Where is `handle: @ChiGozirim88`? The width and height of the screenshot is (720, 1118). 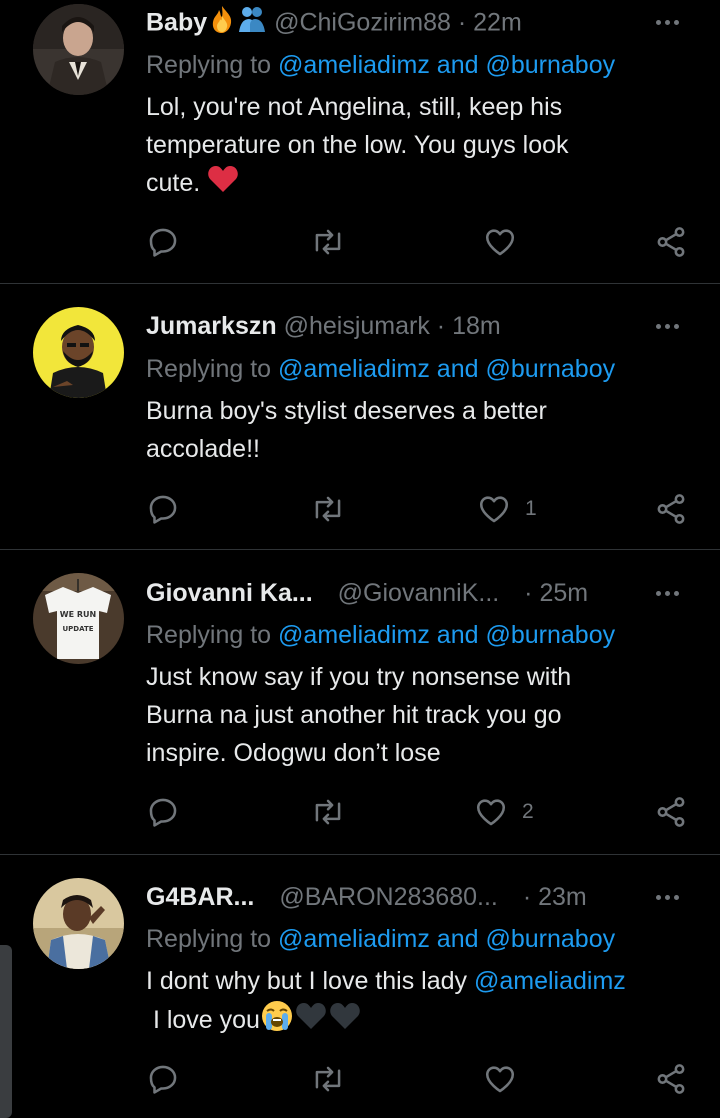 handle: @ChiGozirim88 is located at coordinates (362, 23).